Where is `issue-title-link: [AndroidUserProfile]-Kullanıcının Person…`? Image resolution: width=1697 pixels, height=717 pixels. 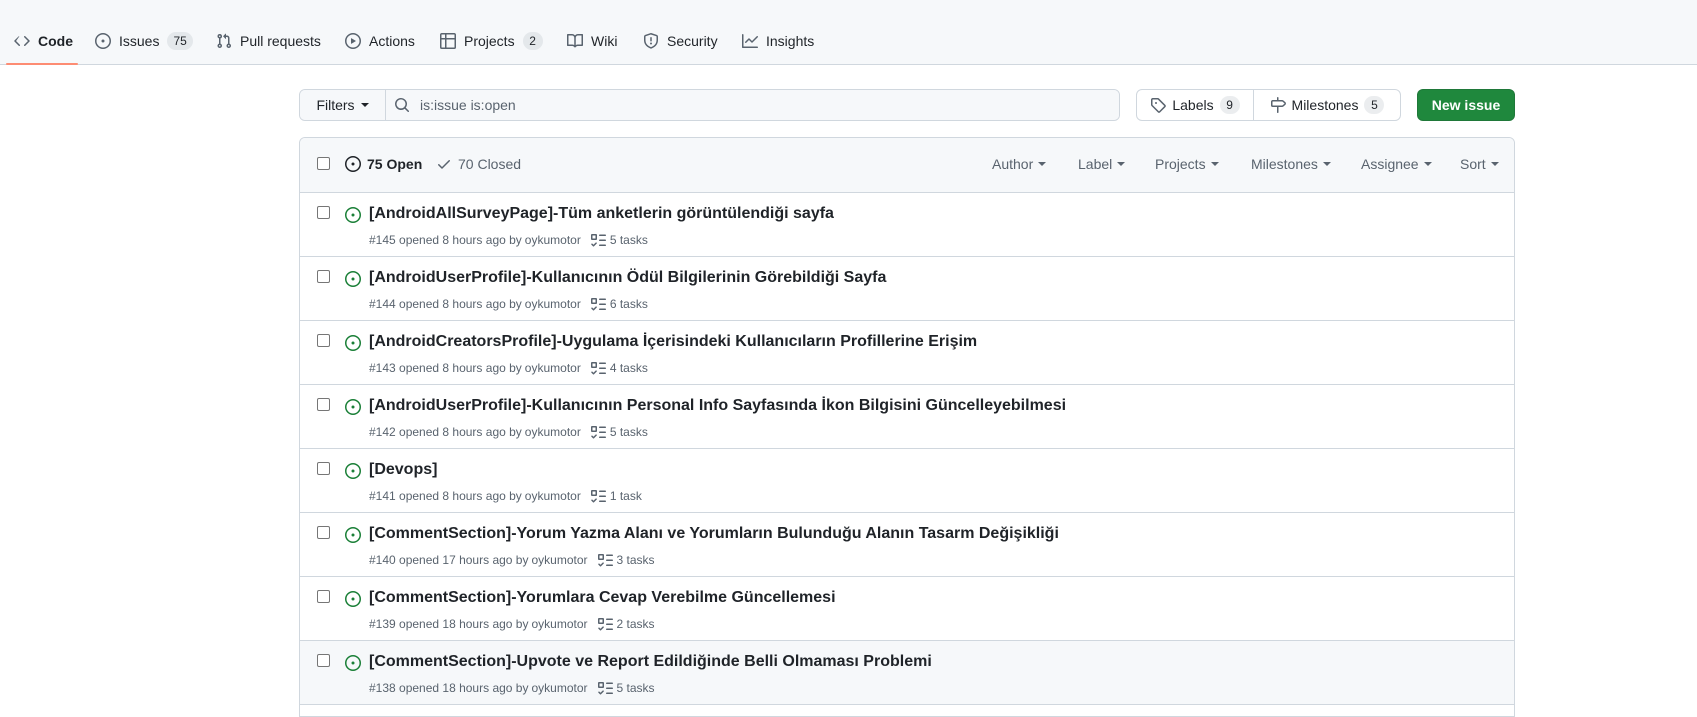 issue-title-link: [AndroidUserProfile]-Kullanıcının Person… is located at coordinates (717, 406).